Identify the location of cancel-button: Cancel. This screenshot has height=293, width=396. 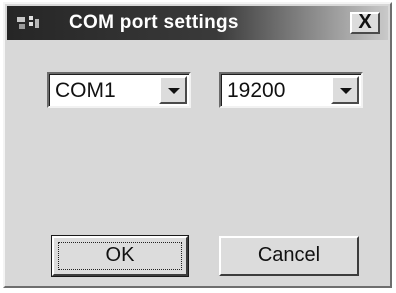
(289, 256).